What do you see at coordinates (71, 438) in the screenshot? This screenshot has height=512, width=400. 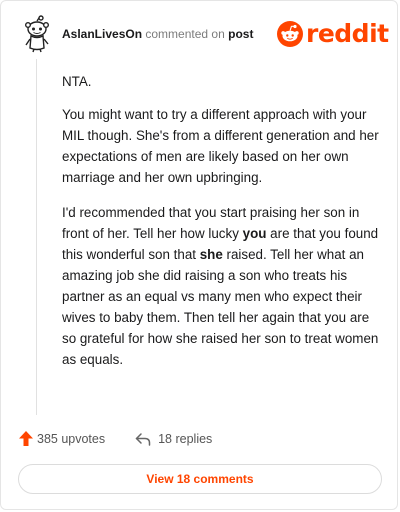 I see `upvote-count: 385 upvotes` at bounding box center [71, 438].